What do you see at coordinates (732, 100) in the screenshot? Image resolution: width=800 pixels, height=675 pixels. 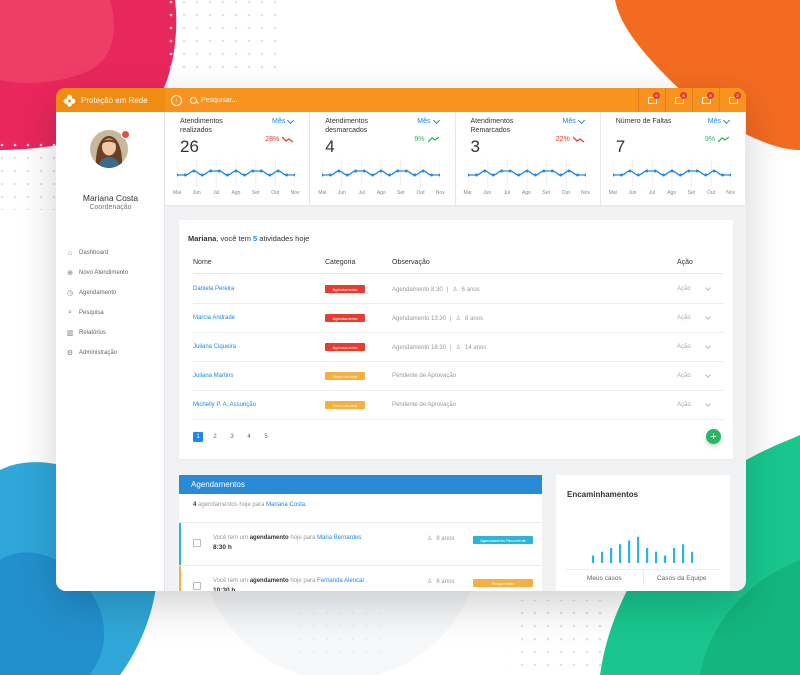 I see `briefcase-icon: 2` at bounding box center [732, 100].